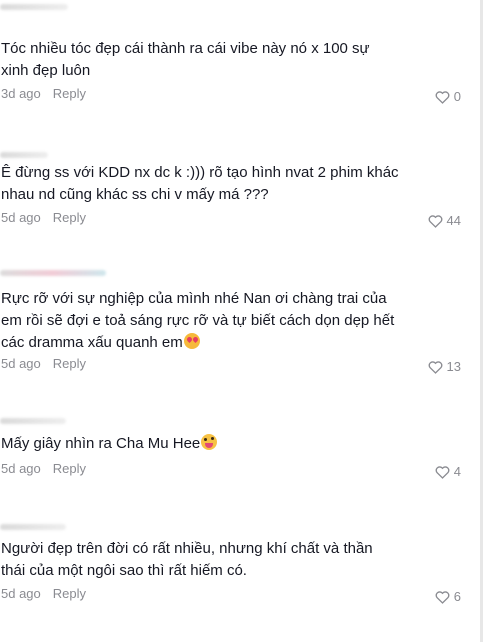  Describe the element at coordinates (457, 596) in the screenshot. I see `like-count: 6` at that location.